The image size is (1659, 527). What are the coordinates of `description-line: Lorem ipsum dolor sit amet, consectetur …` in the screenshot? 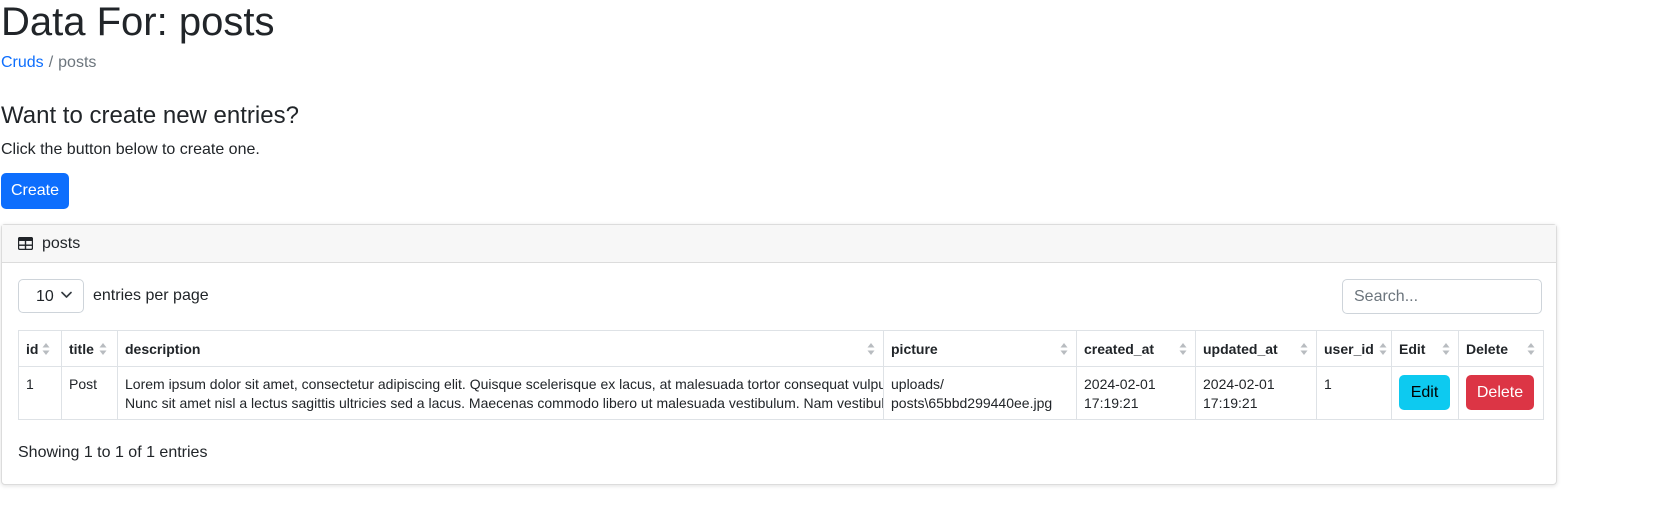 It's located at (504, 384).